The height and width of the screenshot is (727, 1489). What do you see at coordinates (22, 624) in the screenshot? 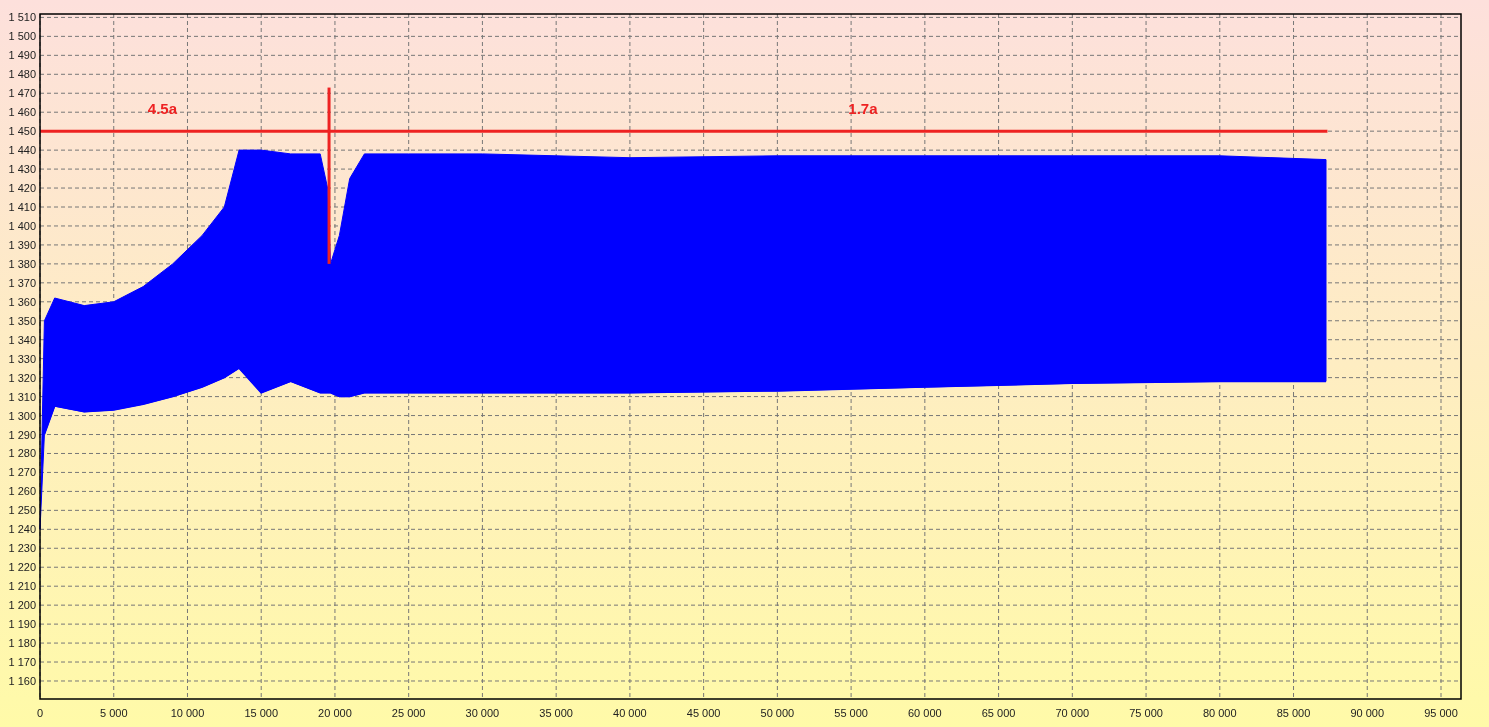
I see `y-tick-label: 1 190` at bounding box center [22, 624].